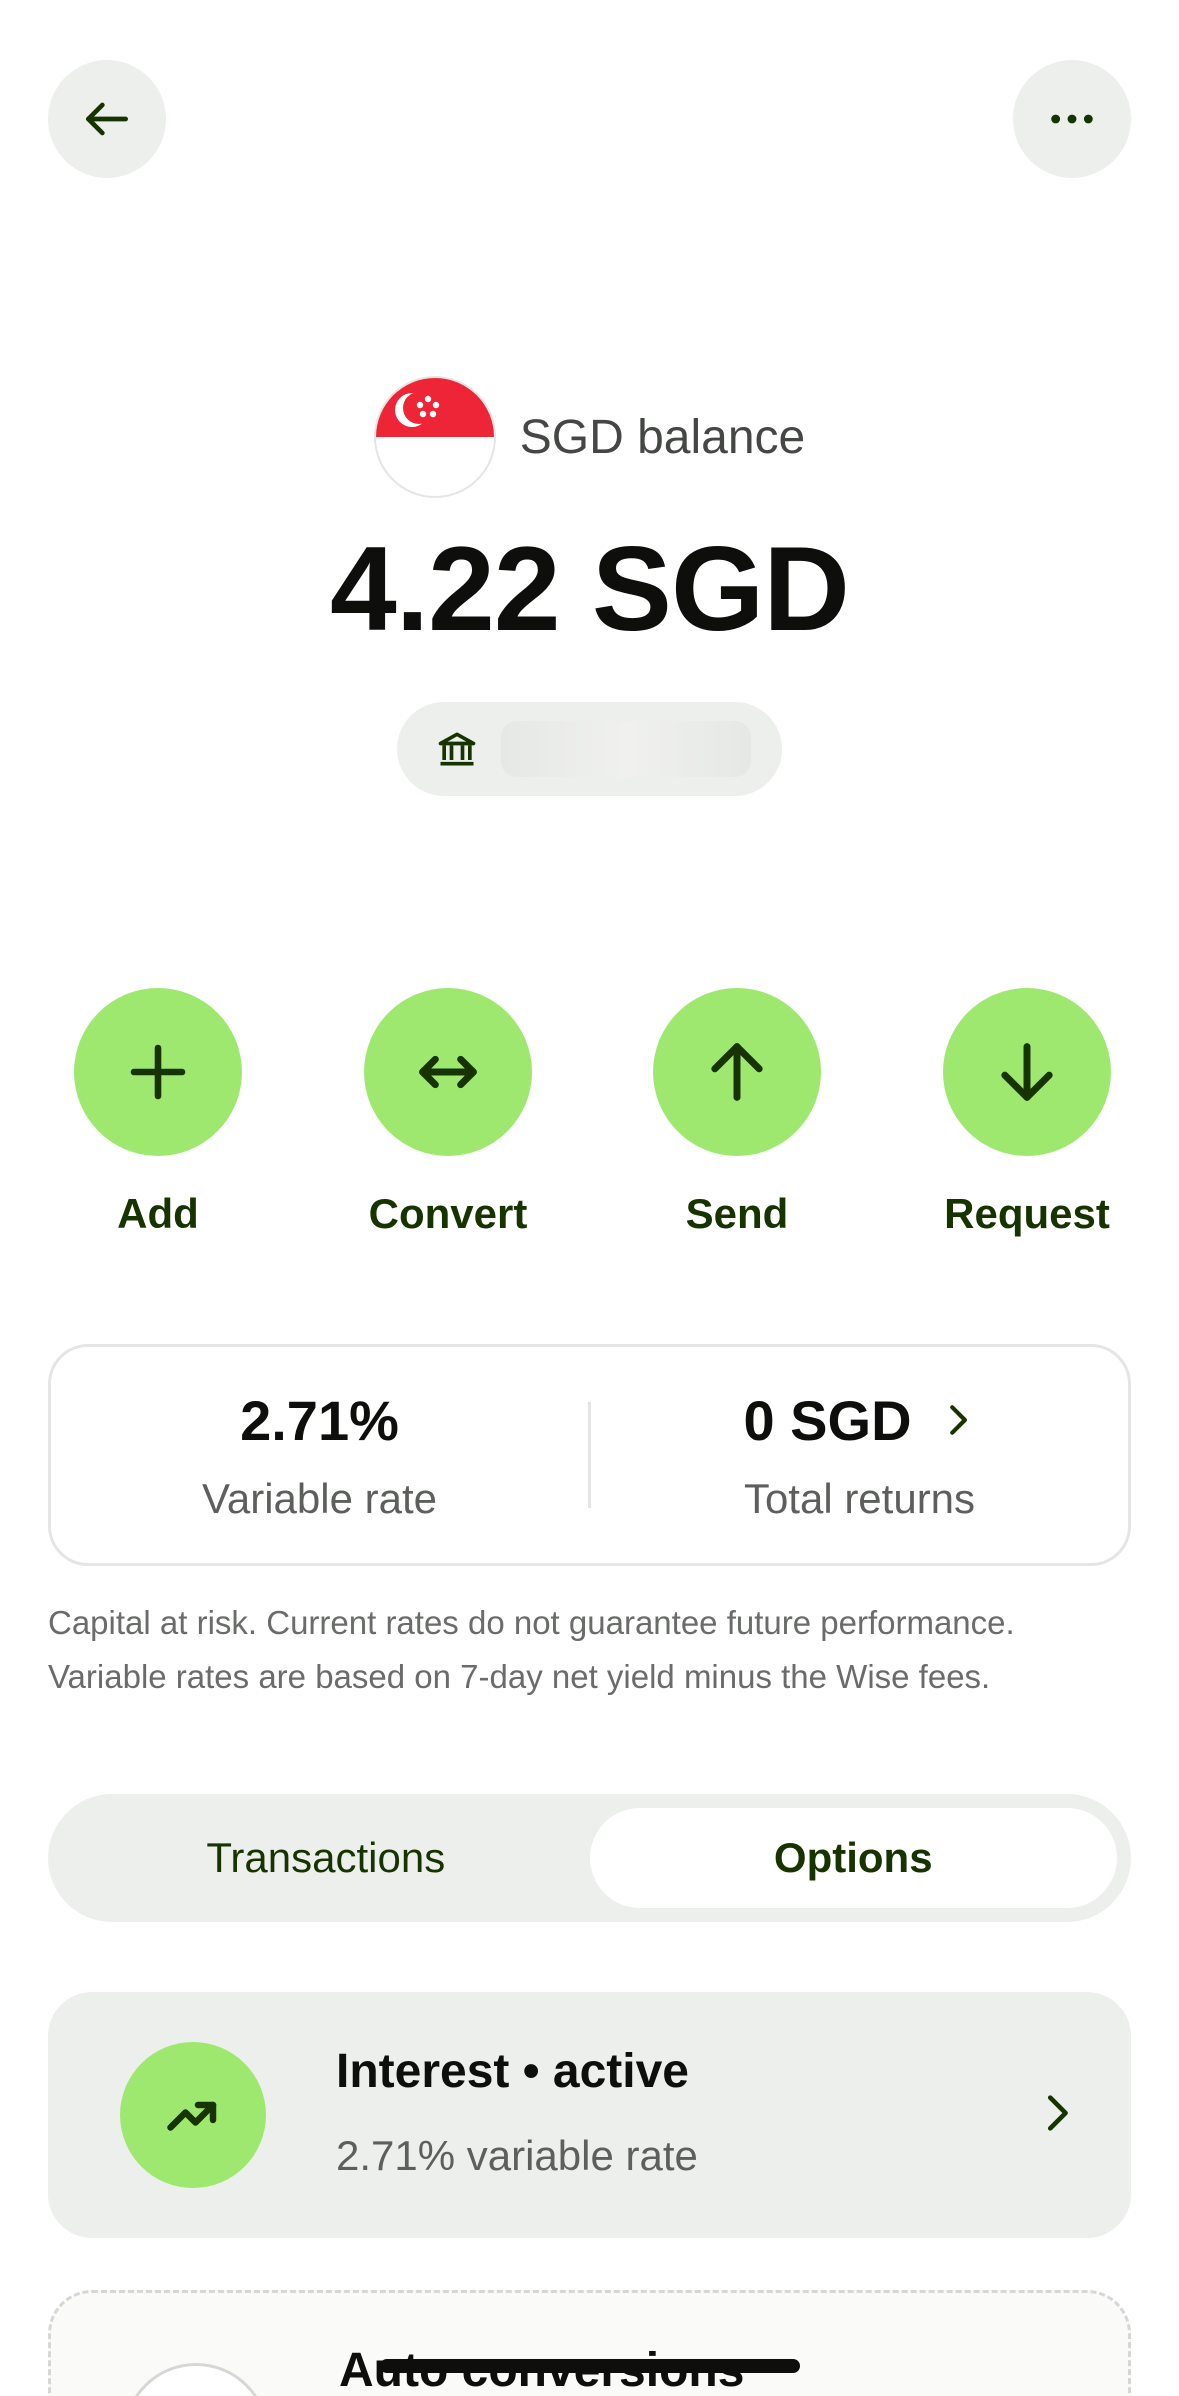 Image resolution: width=1179 pixels, height=2396 pixels. I want to click on convert-arrows-icon, so click(448, 1072).